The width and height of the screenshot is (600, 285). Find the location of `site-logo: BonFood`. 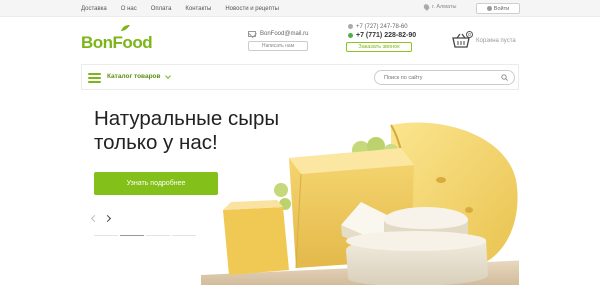

site-logo: BonFood is located at coordinates (117, 39).